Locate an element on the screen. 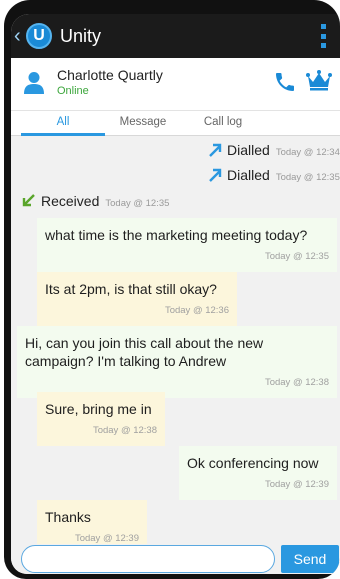  call-log-entry: Received Today @ 12:35 is located at coordinates (95, 201).